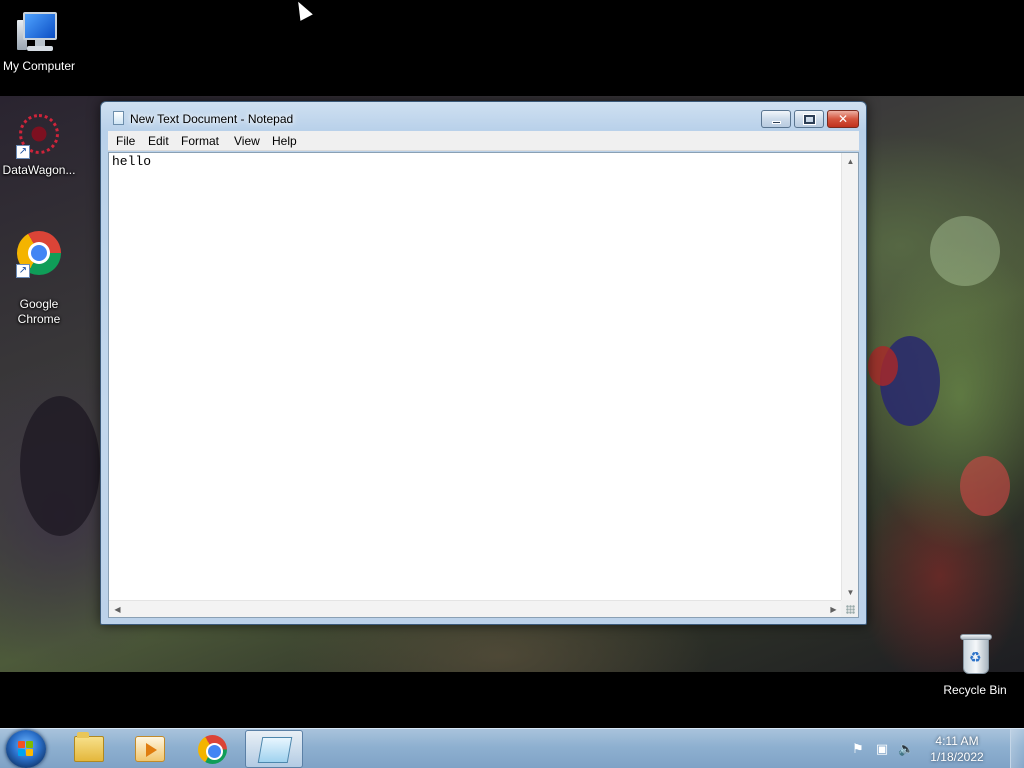  Describe the element at coordinates (125, 141) in the screenshot. I see `menu-file: File` at that location.